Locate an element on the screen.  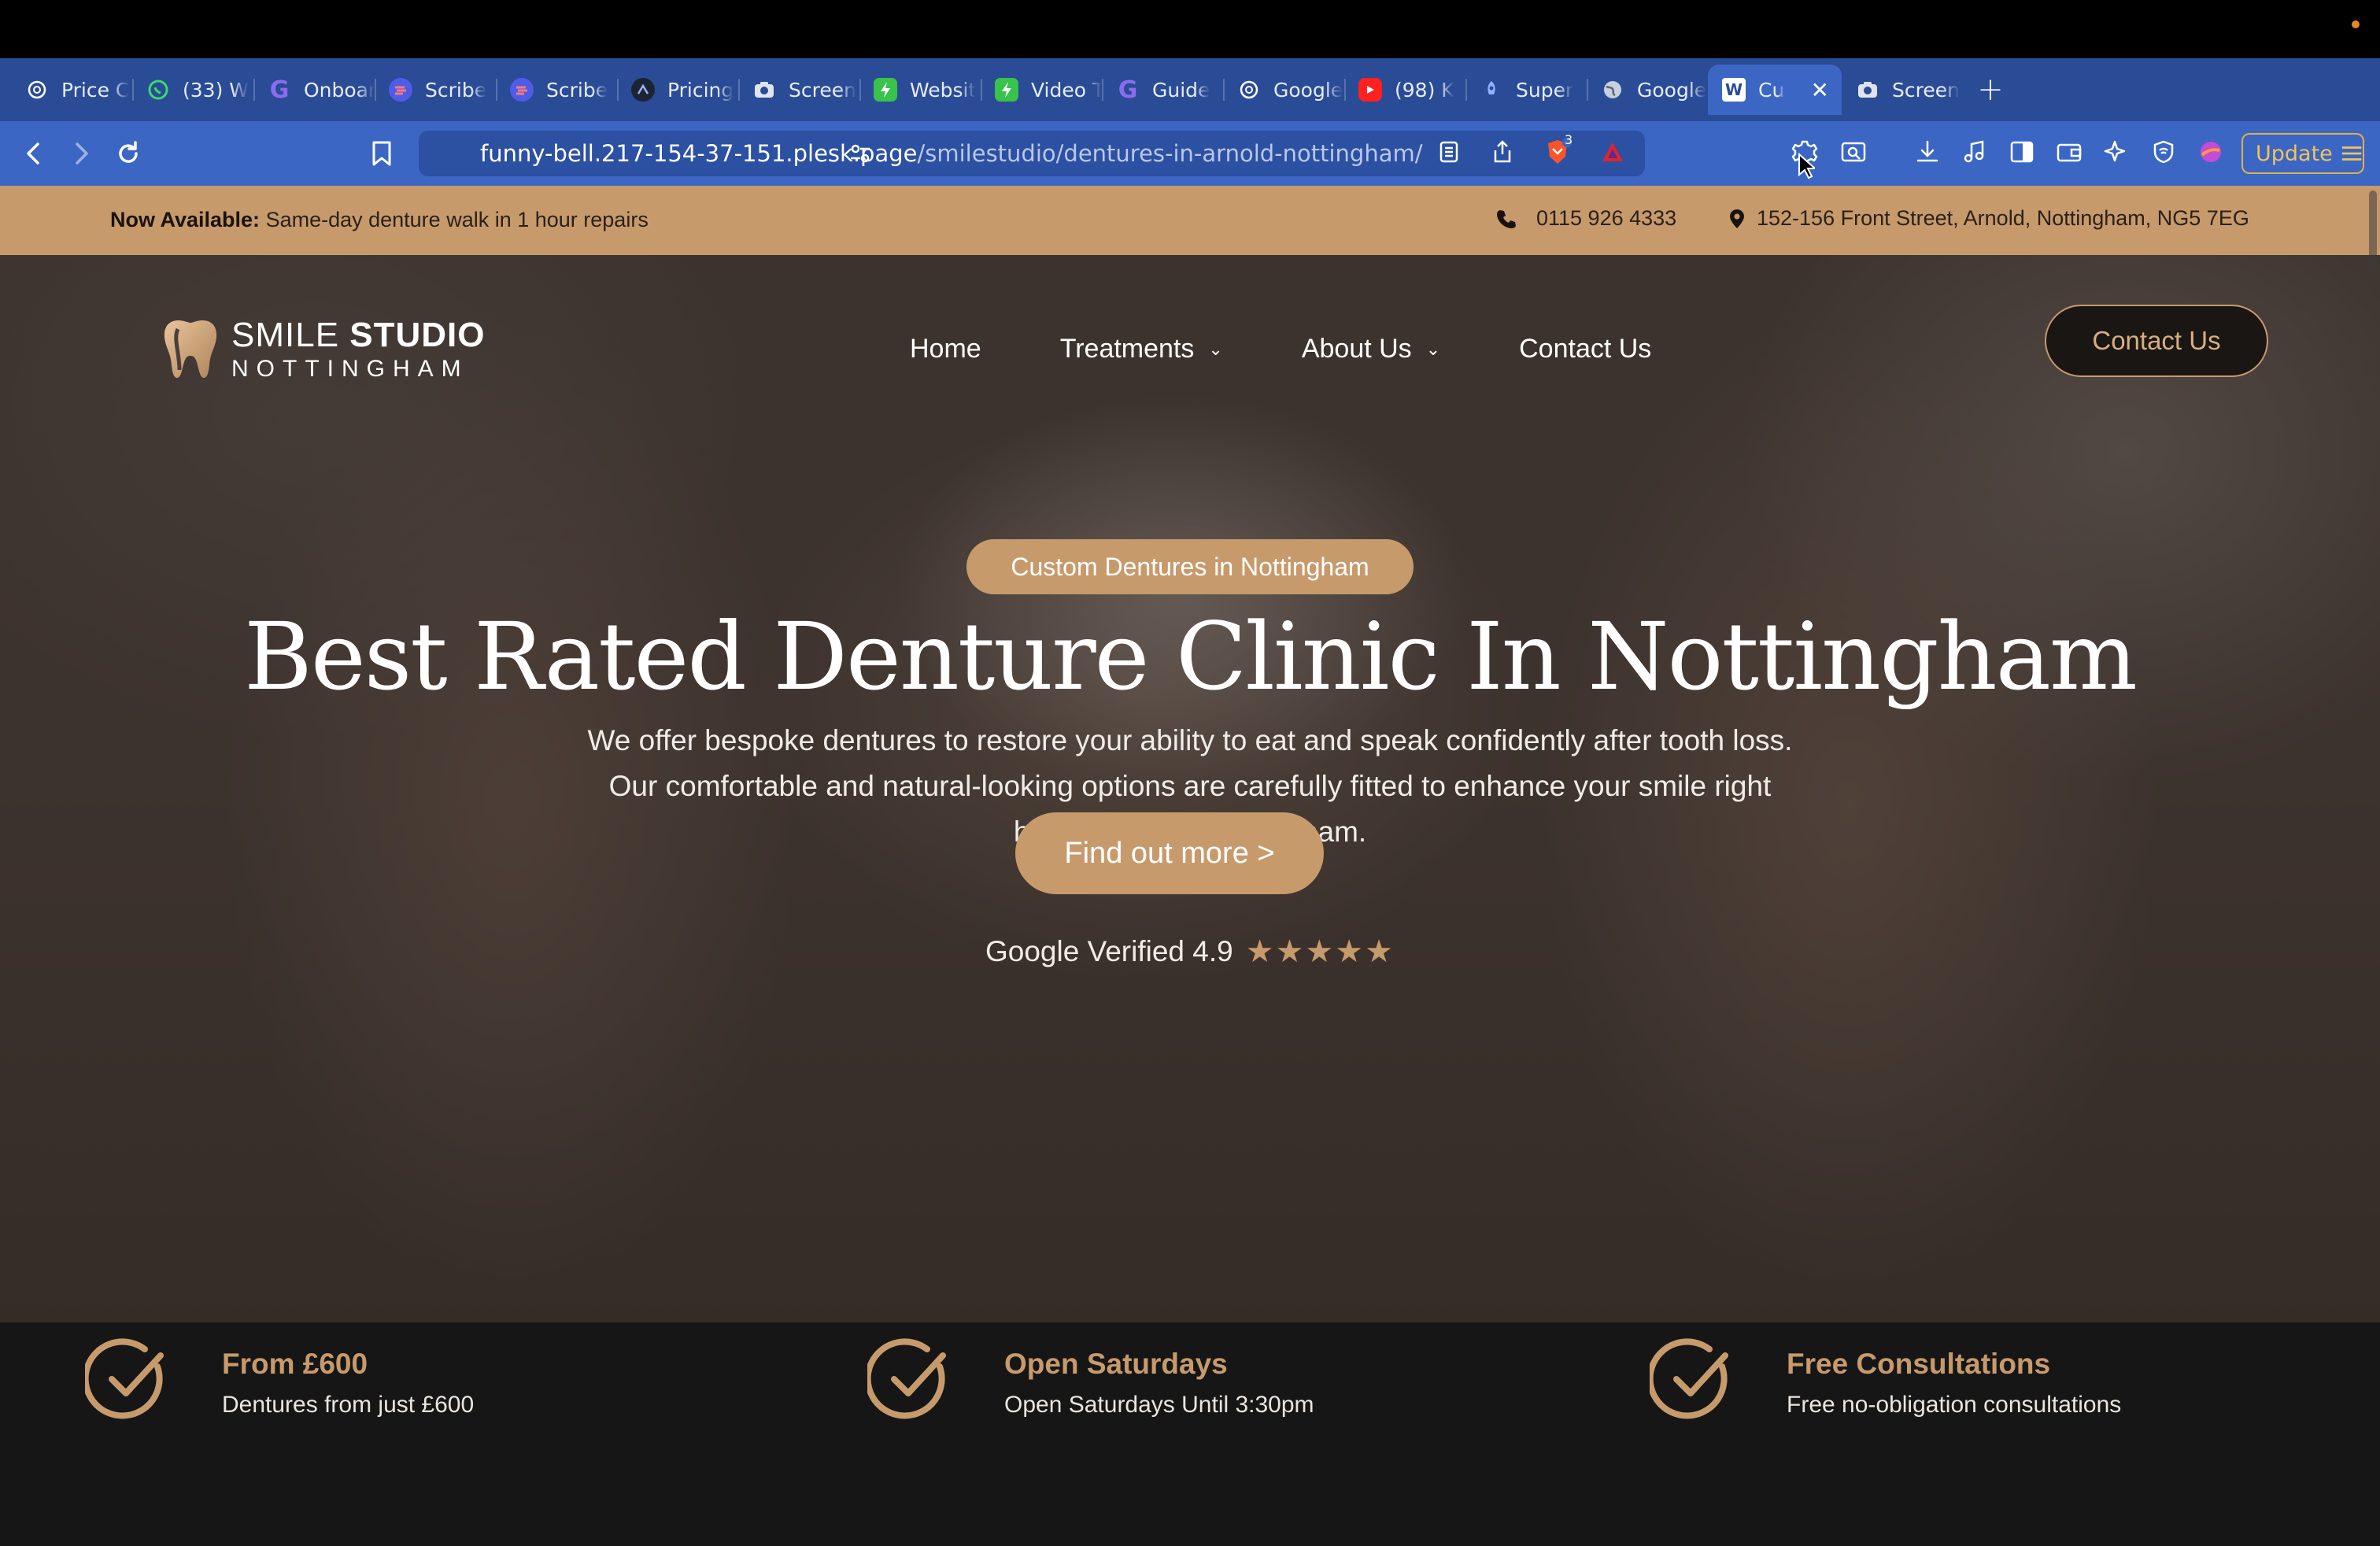
update-button: Update is located at coordinates (2302, 153).